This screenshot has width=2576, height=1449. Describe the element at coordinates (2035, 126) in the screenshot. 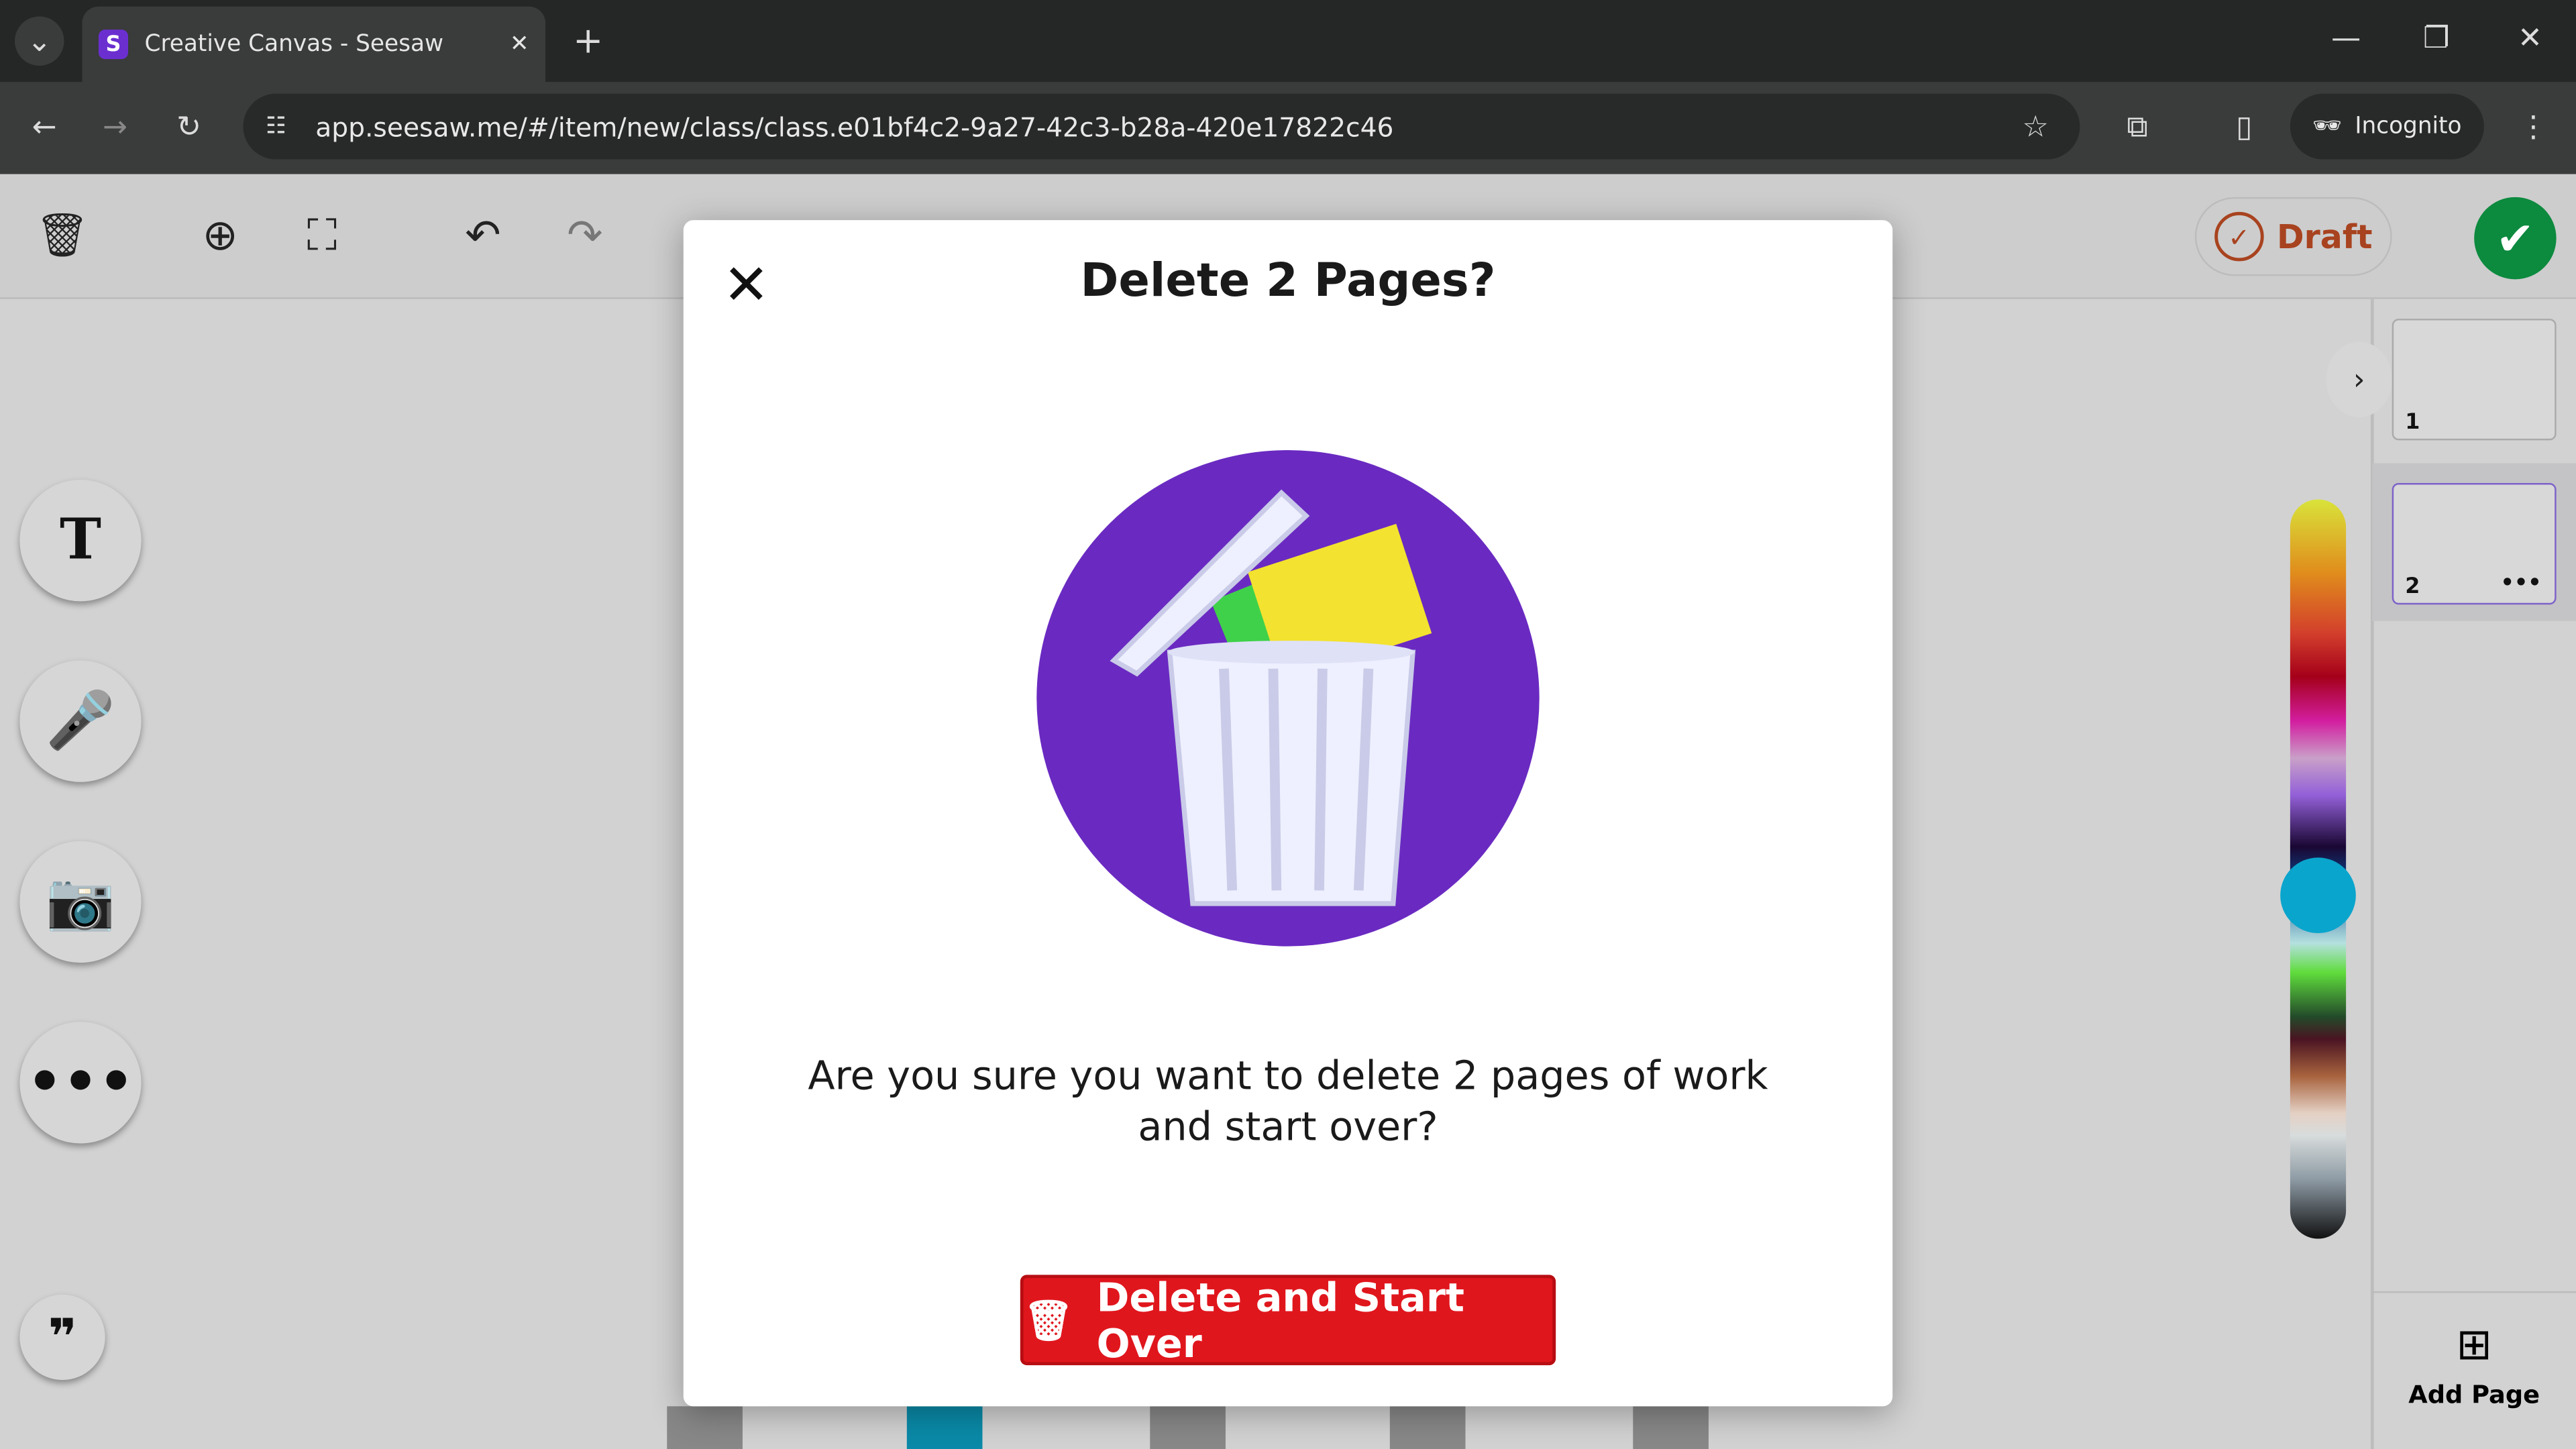

I see `bookmark-star-icon: ☆` at that location.